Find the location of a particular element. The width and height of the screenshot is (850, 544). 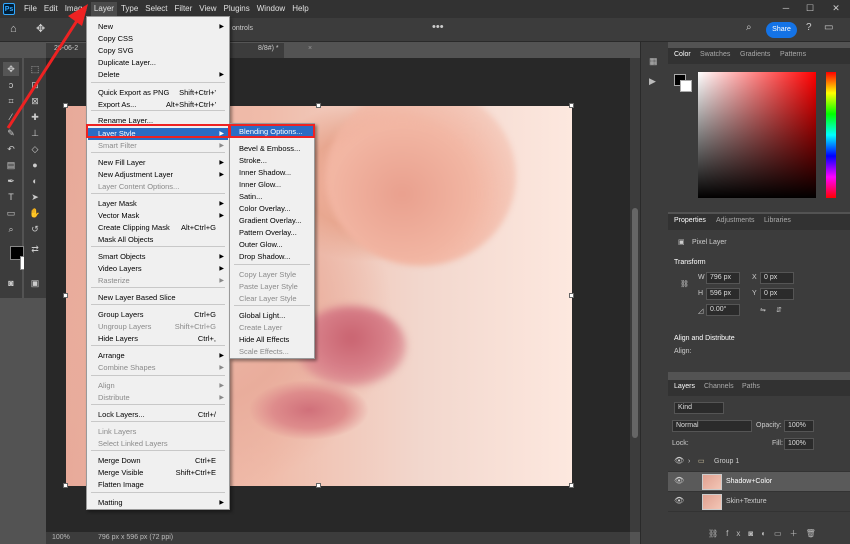

fill-field: 100% is located at coordinates (799, 444).